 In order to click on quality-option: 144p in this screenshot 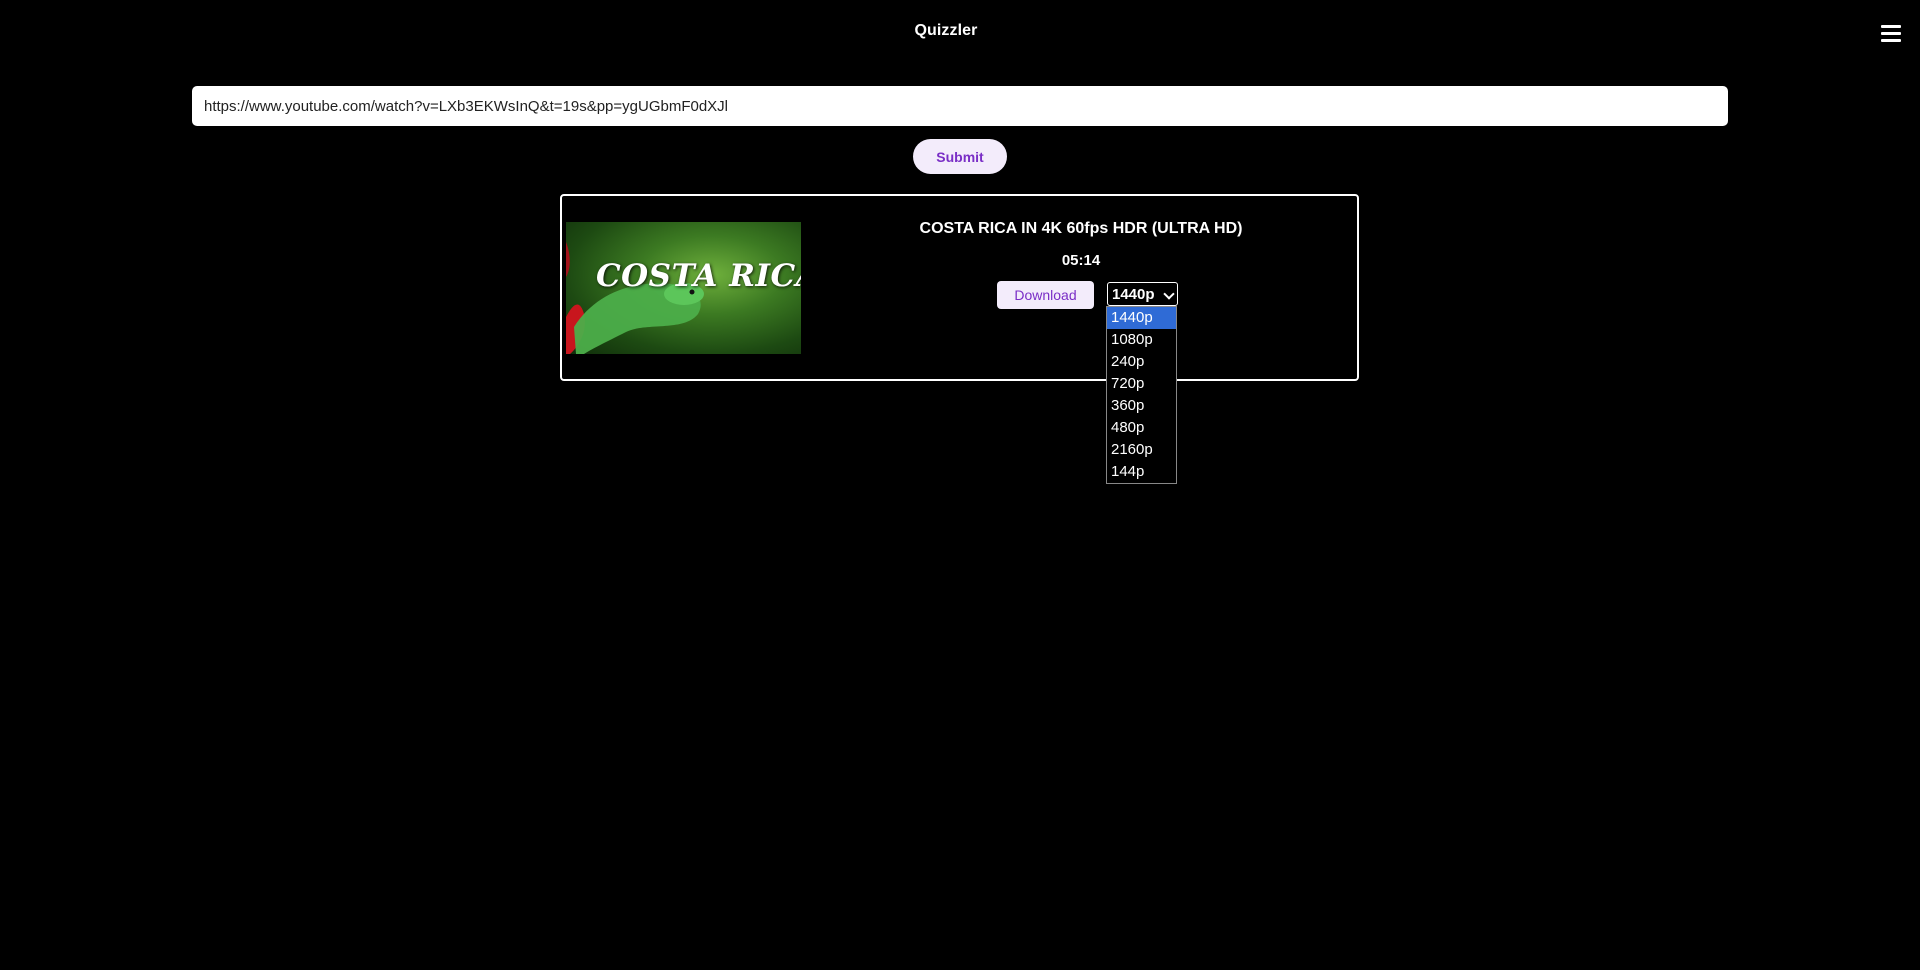, I will do `click(1141, 472)`.